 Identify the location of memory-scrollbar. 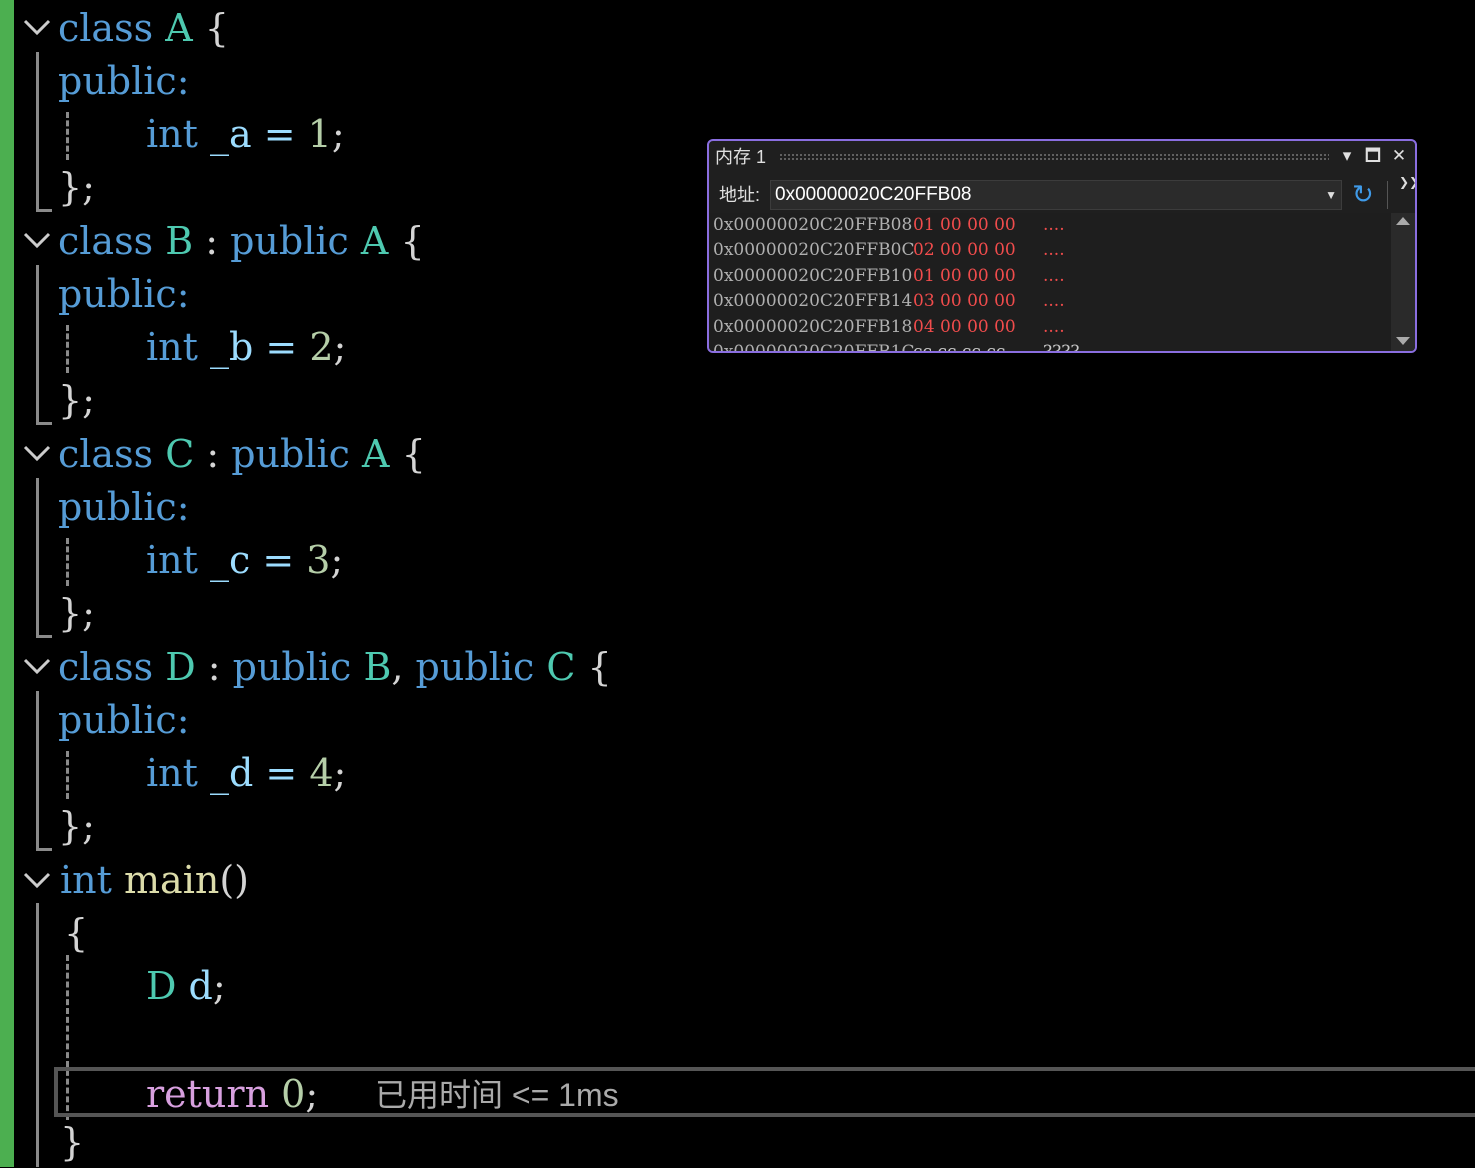
(1403, 282).